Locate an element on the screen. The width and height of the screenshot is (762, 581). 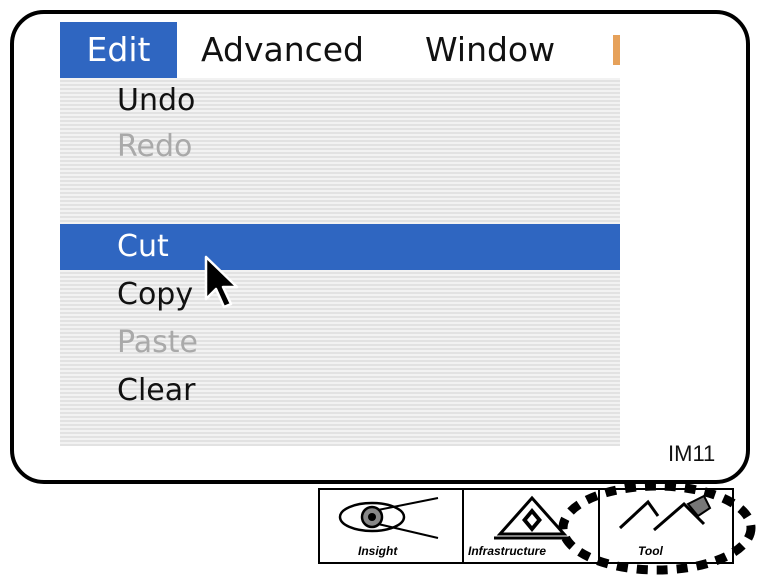
figure-label: IM11 is located at coordinates (692, 453).